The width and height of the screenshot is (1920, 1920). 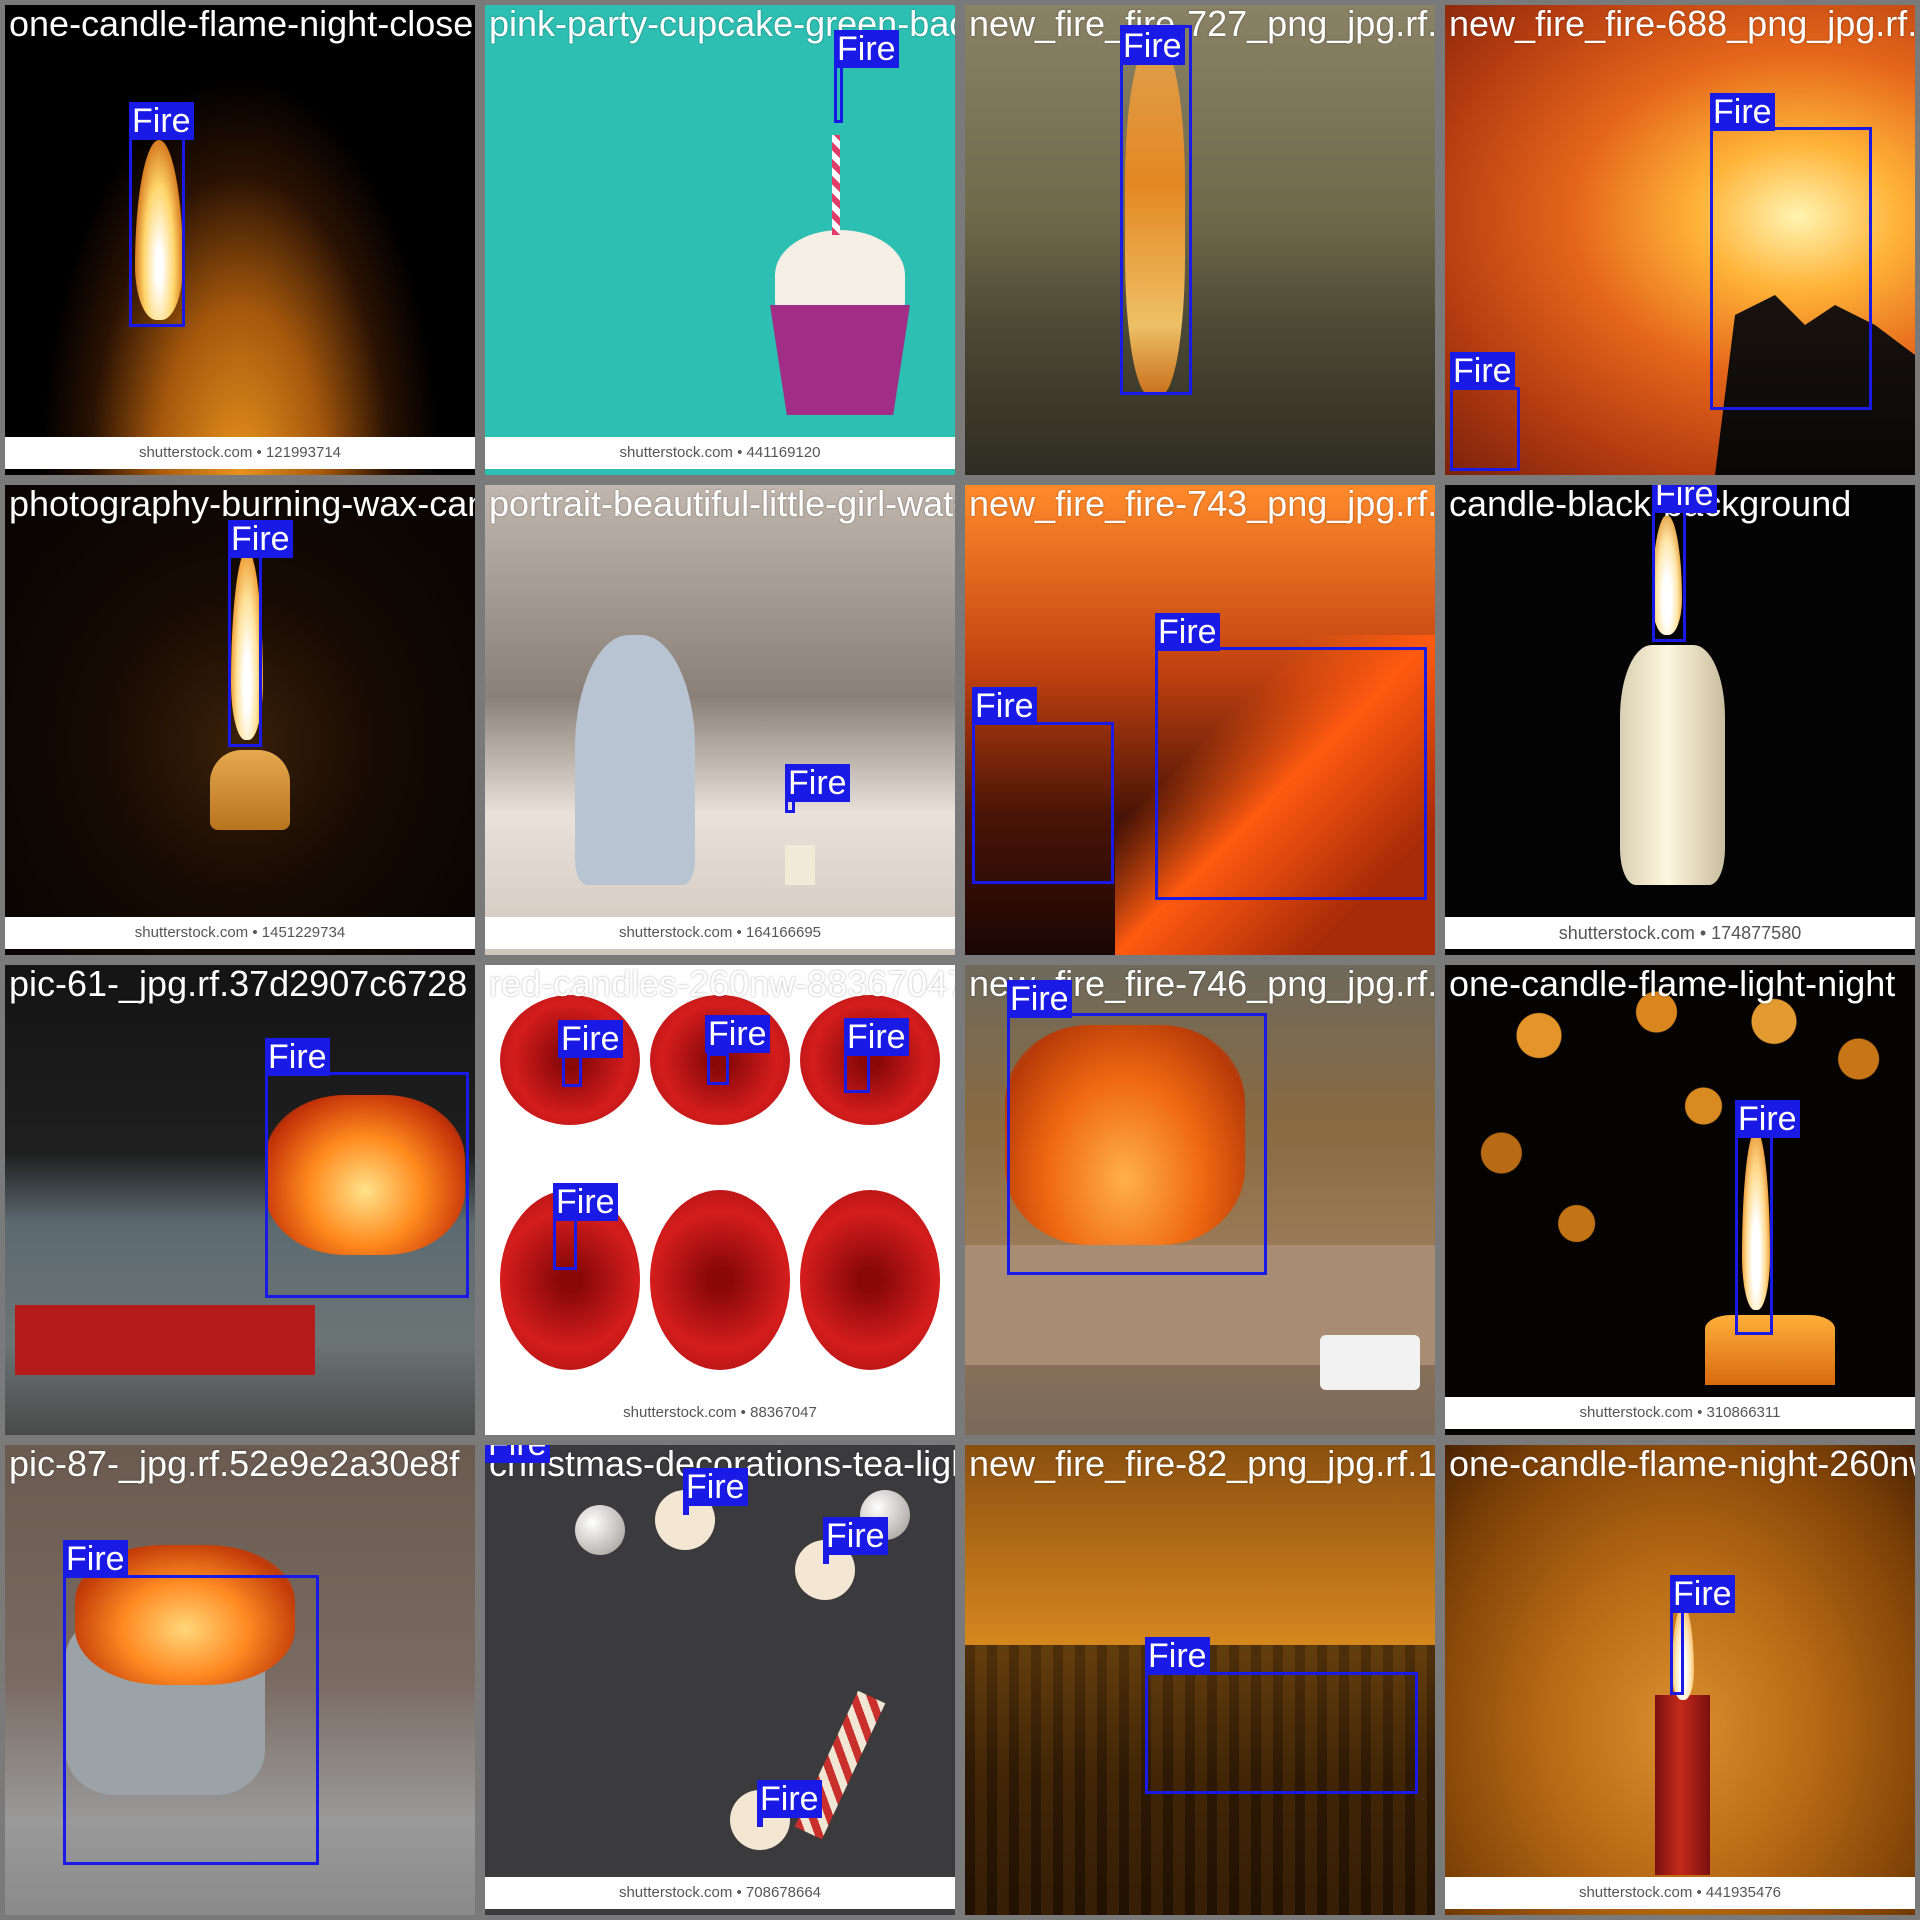 I want to click on watermark: shutterstock.com • 441935476, so click(x=1680, y=1893).